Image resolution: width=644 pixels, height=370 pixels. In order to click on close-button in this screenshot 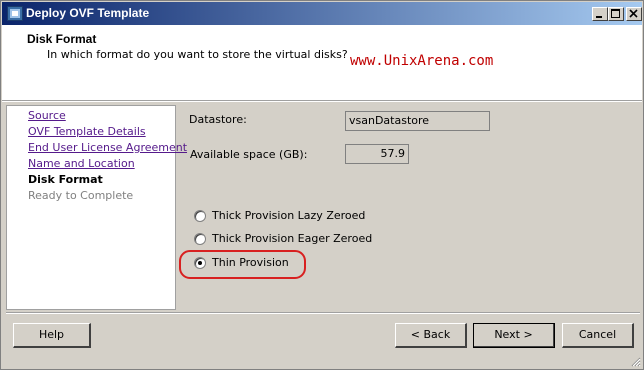, I will do `click(634, 14)`.